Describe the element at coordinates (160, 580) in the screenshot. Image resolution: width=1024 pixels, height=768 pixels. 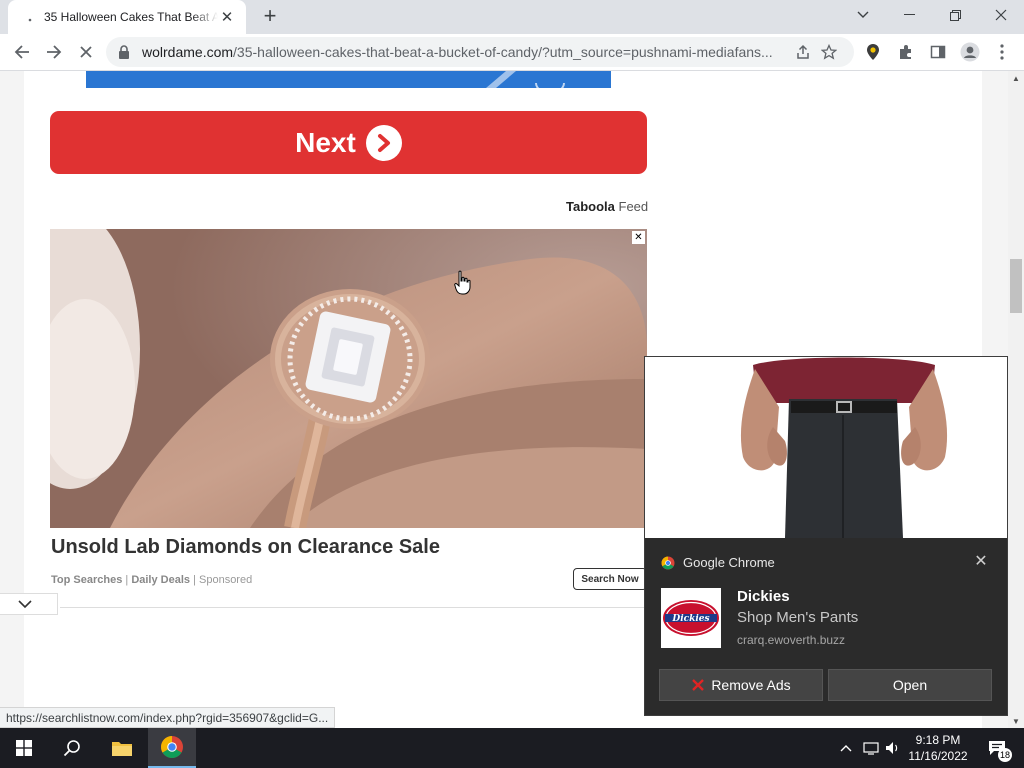
I see `ad-source-daily-deals: Daily Deals` at that location.